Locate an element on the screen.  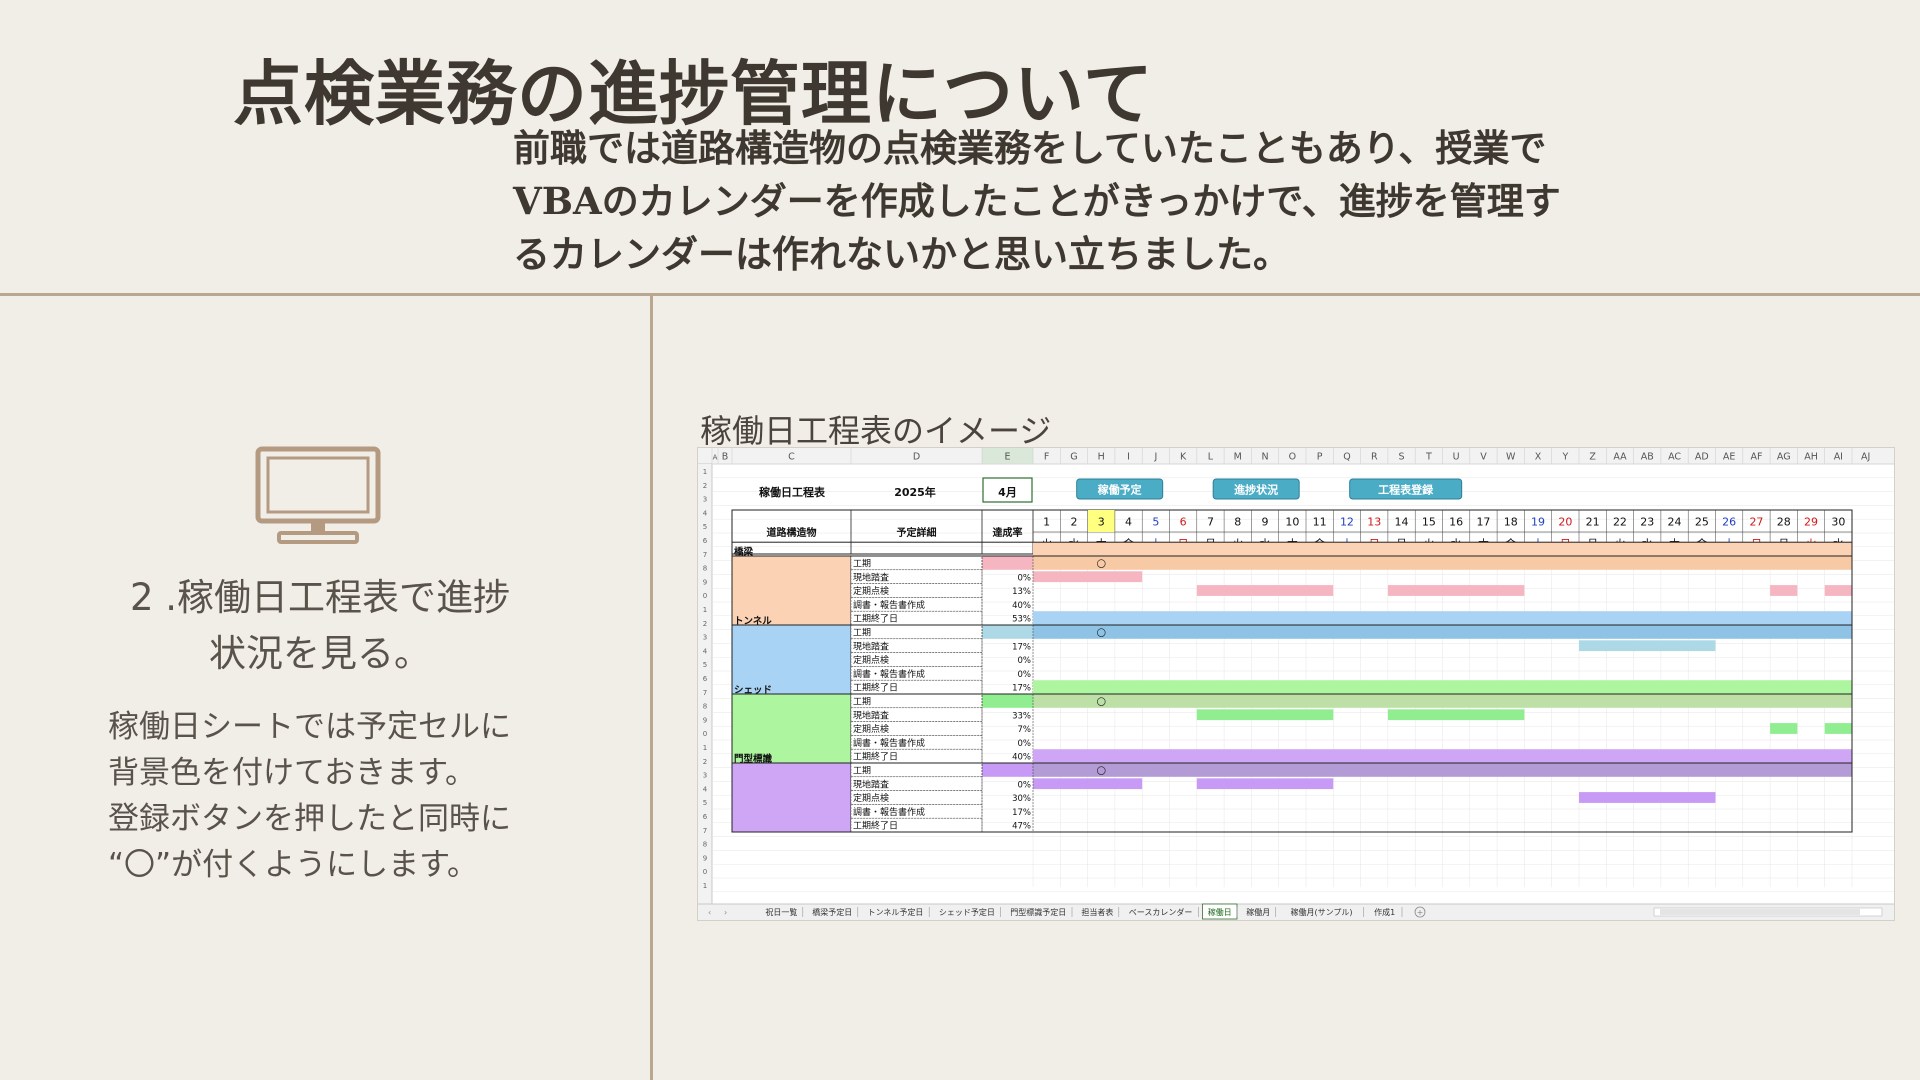
column-letter: I is located at coordinates (1128, 457).